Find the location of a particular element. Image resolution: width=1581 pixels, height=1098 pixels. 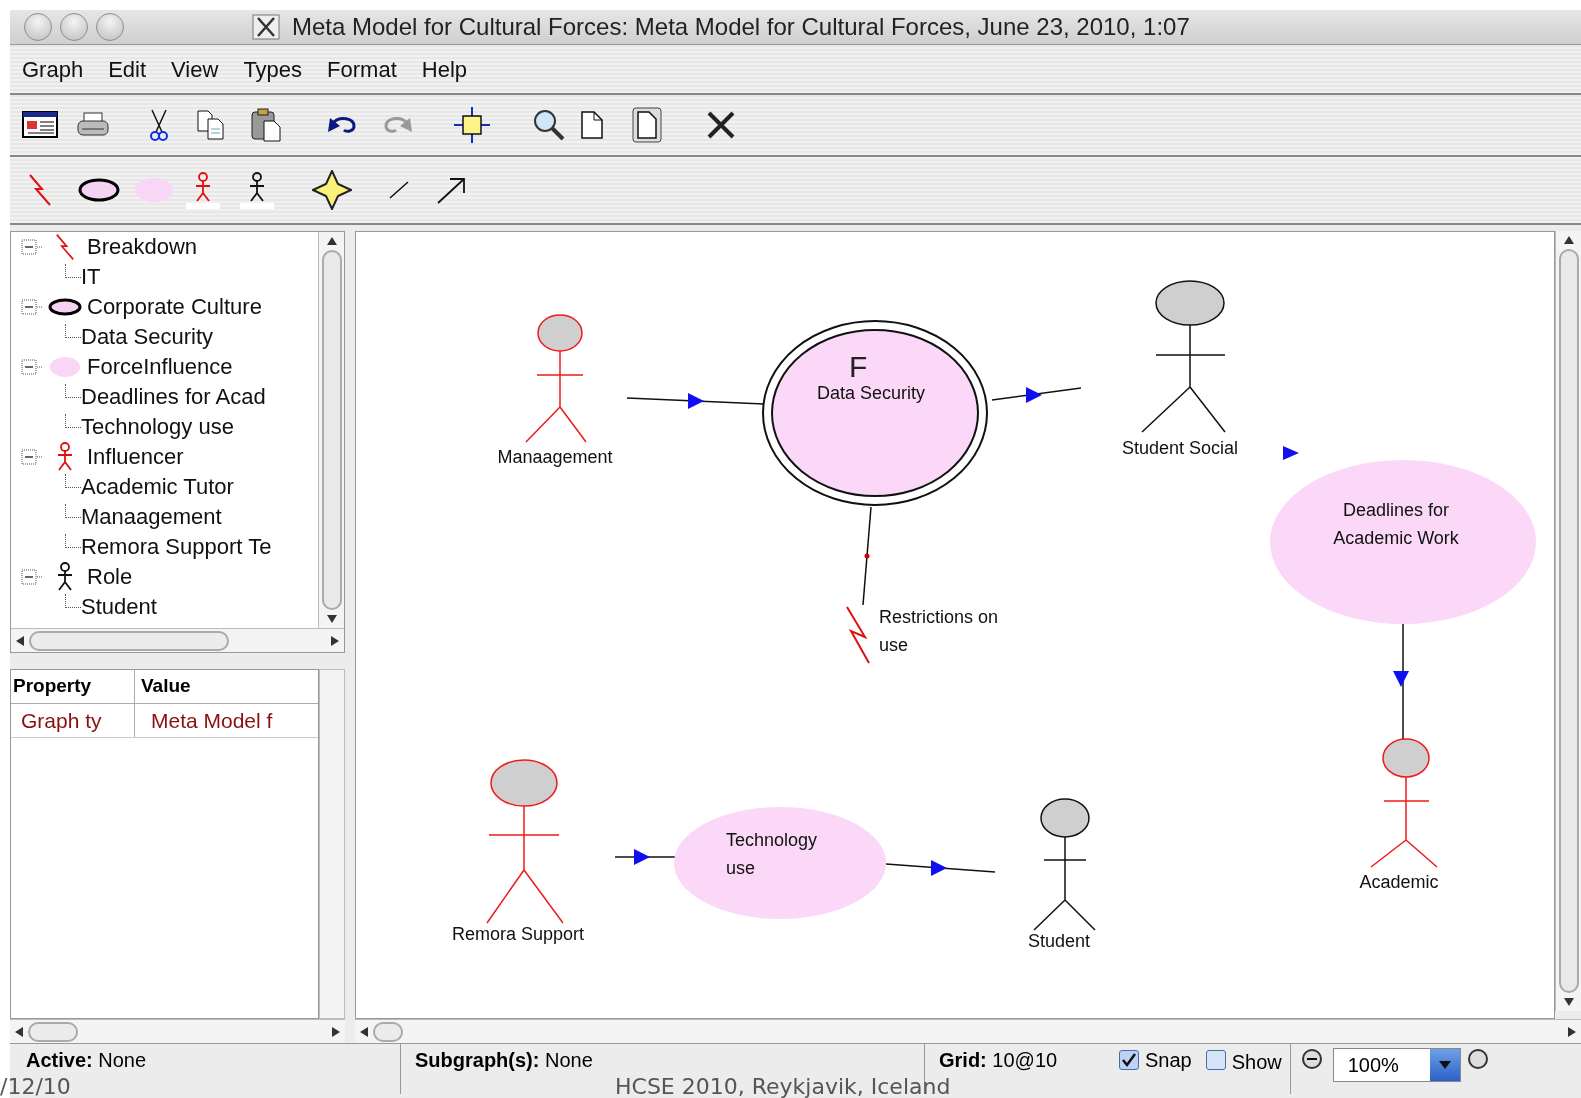

page-framed-icon is located at coordinates (647, 125).